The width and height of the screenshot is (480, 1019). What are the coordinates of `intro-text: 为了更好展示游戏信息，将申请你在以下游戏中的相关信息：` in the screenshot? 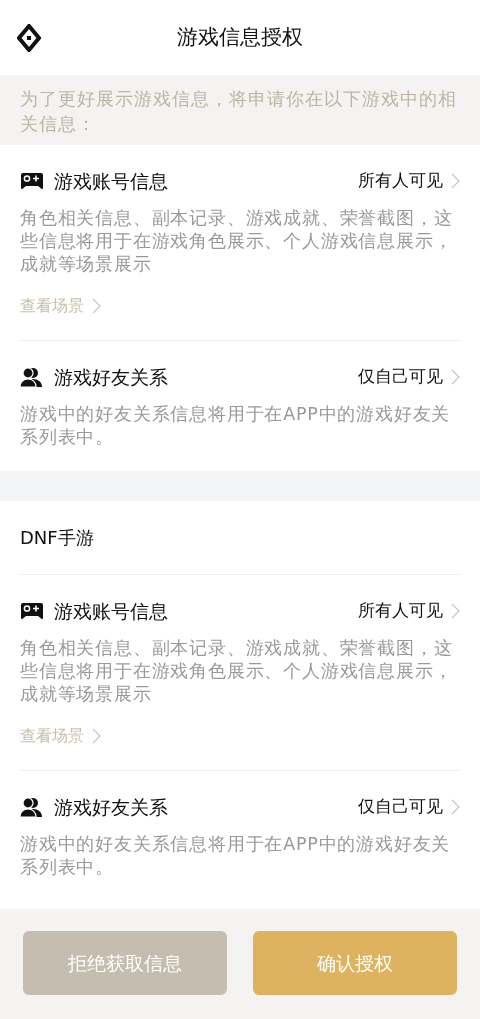 It's located at (239, 112).